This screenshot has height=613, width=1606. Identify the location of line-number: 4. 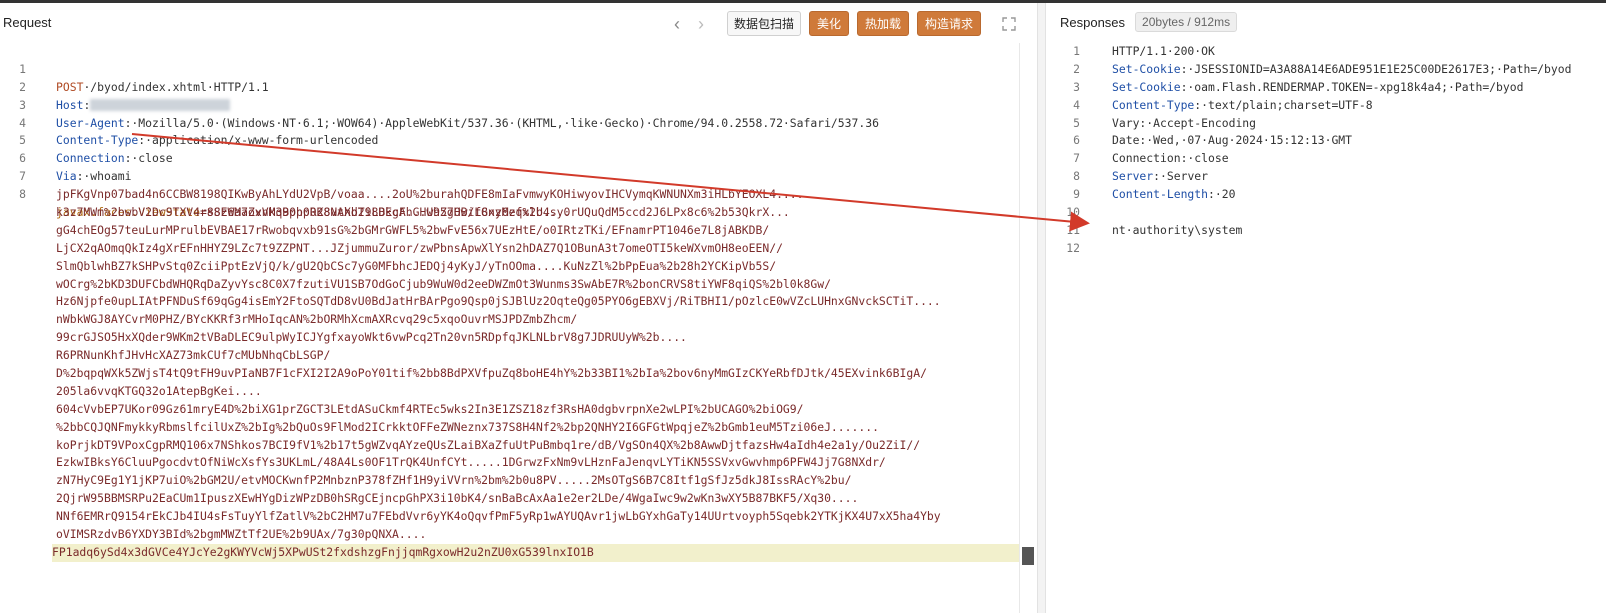
(1076, 104).